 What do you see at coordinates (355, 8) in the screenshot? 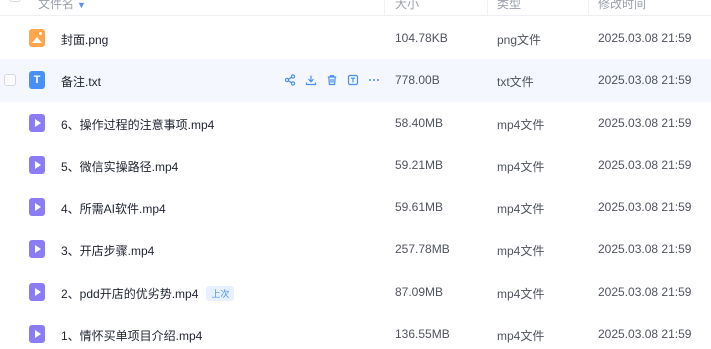
I see `file-list-header: 文件名 ▼ 大小 类型 修改时间` at bounding box center [355, 8].